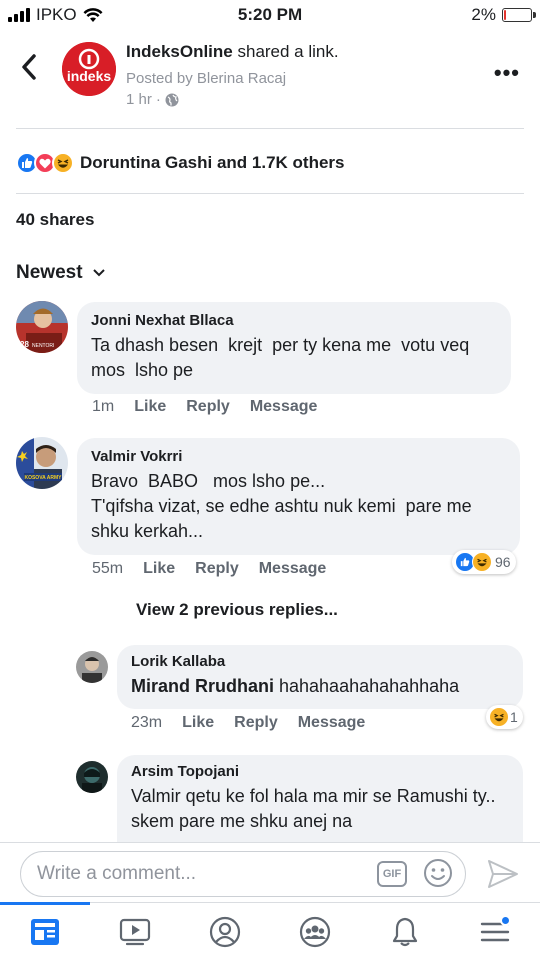 This screenshot has width=540, height=960. I want to click on posted-by: Posted by Blerina Racaj, so click(206, 78).